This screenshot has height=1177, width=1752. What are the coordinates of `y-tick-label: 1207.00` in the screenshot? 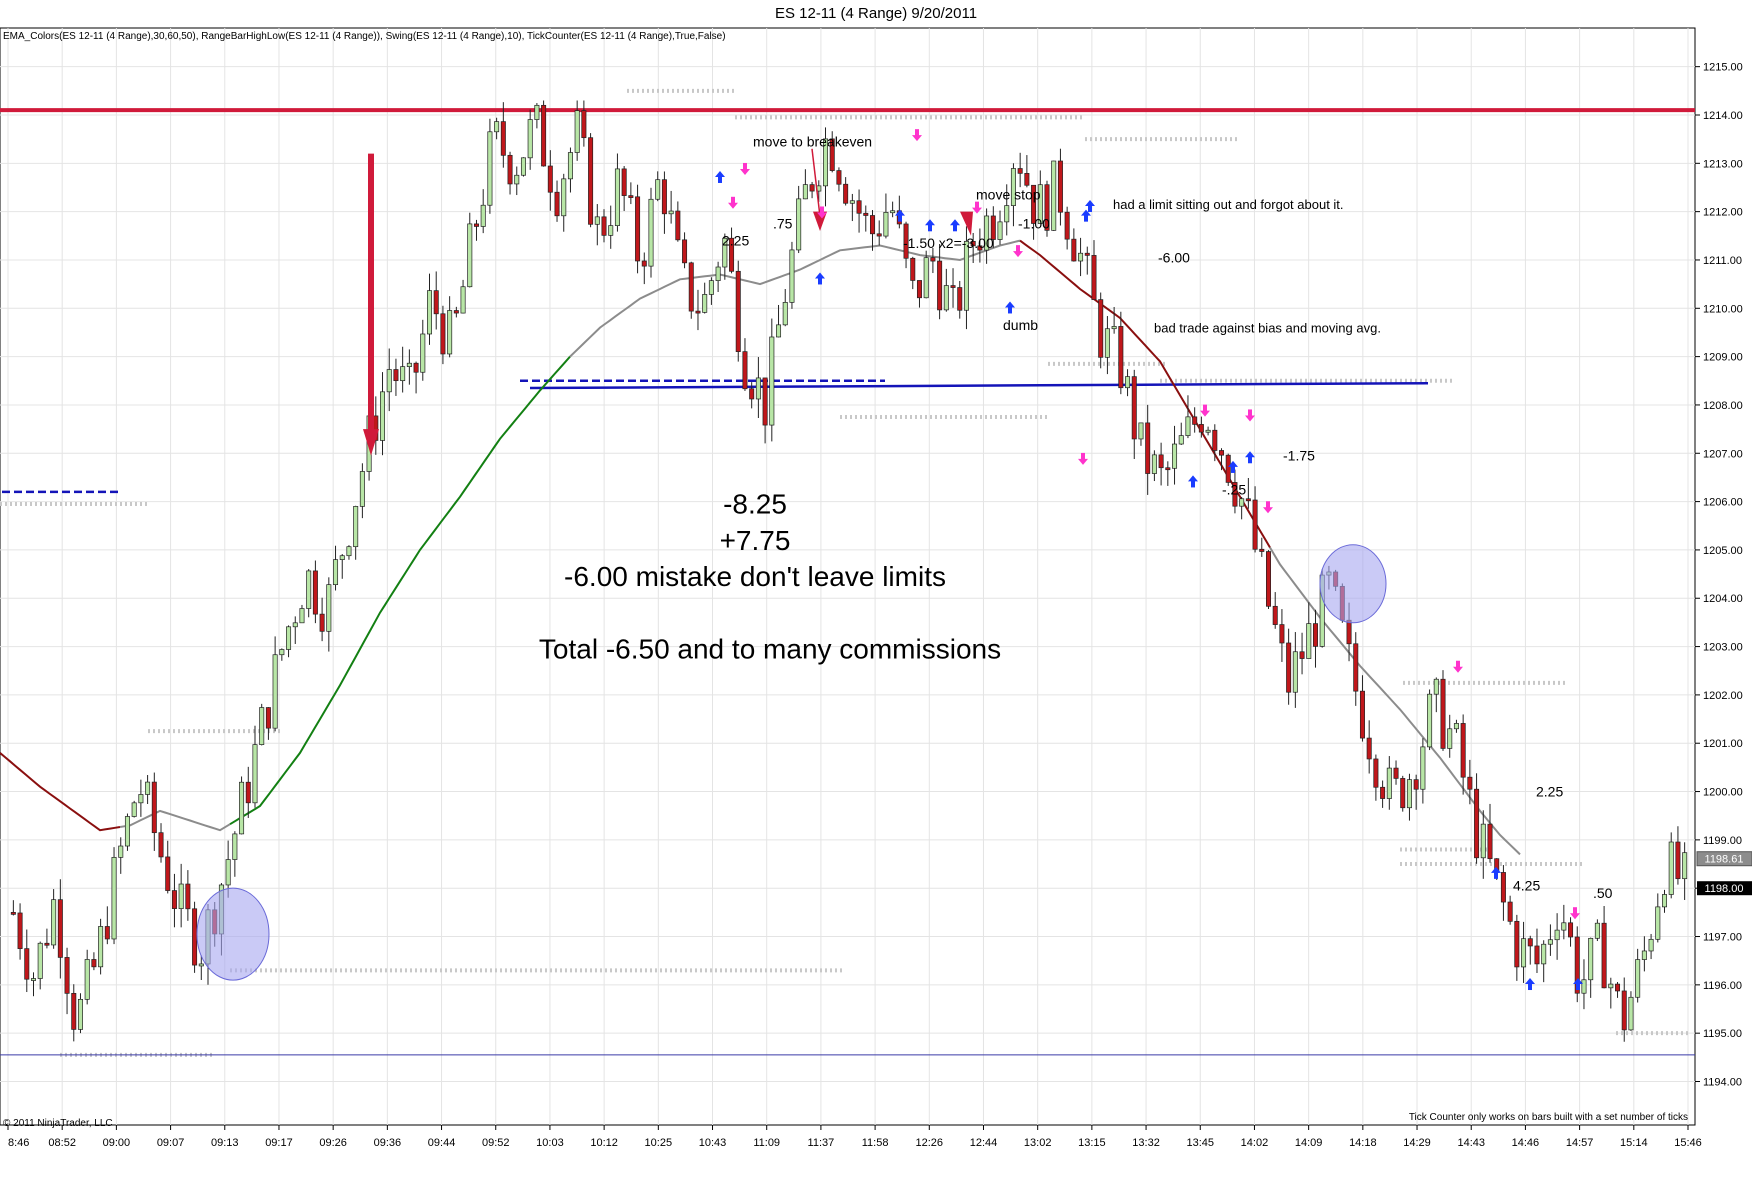 It's located at (1723, 454).